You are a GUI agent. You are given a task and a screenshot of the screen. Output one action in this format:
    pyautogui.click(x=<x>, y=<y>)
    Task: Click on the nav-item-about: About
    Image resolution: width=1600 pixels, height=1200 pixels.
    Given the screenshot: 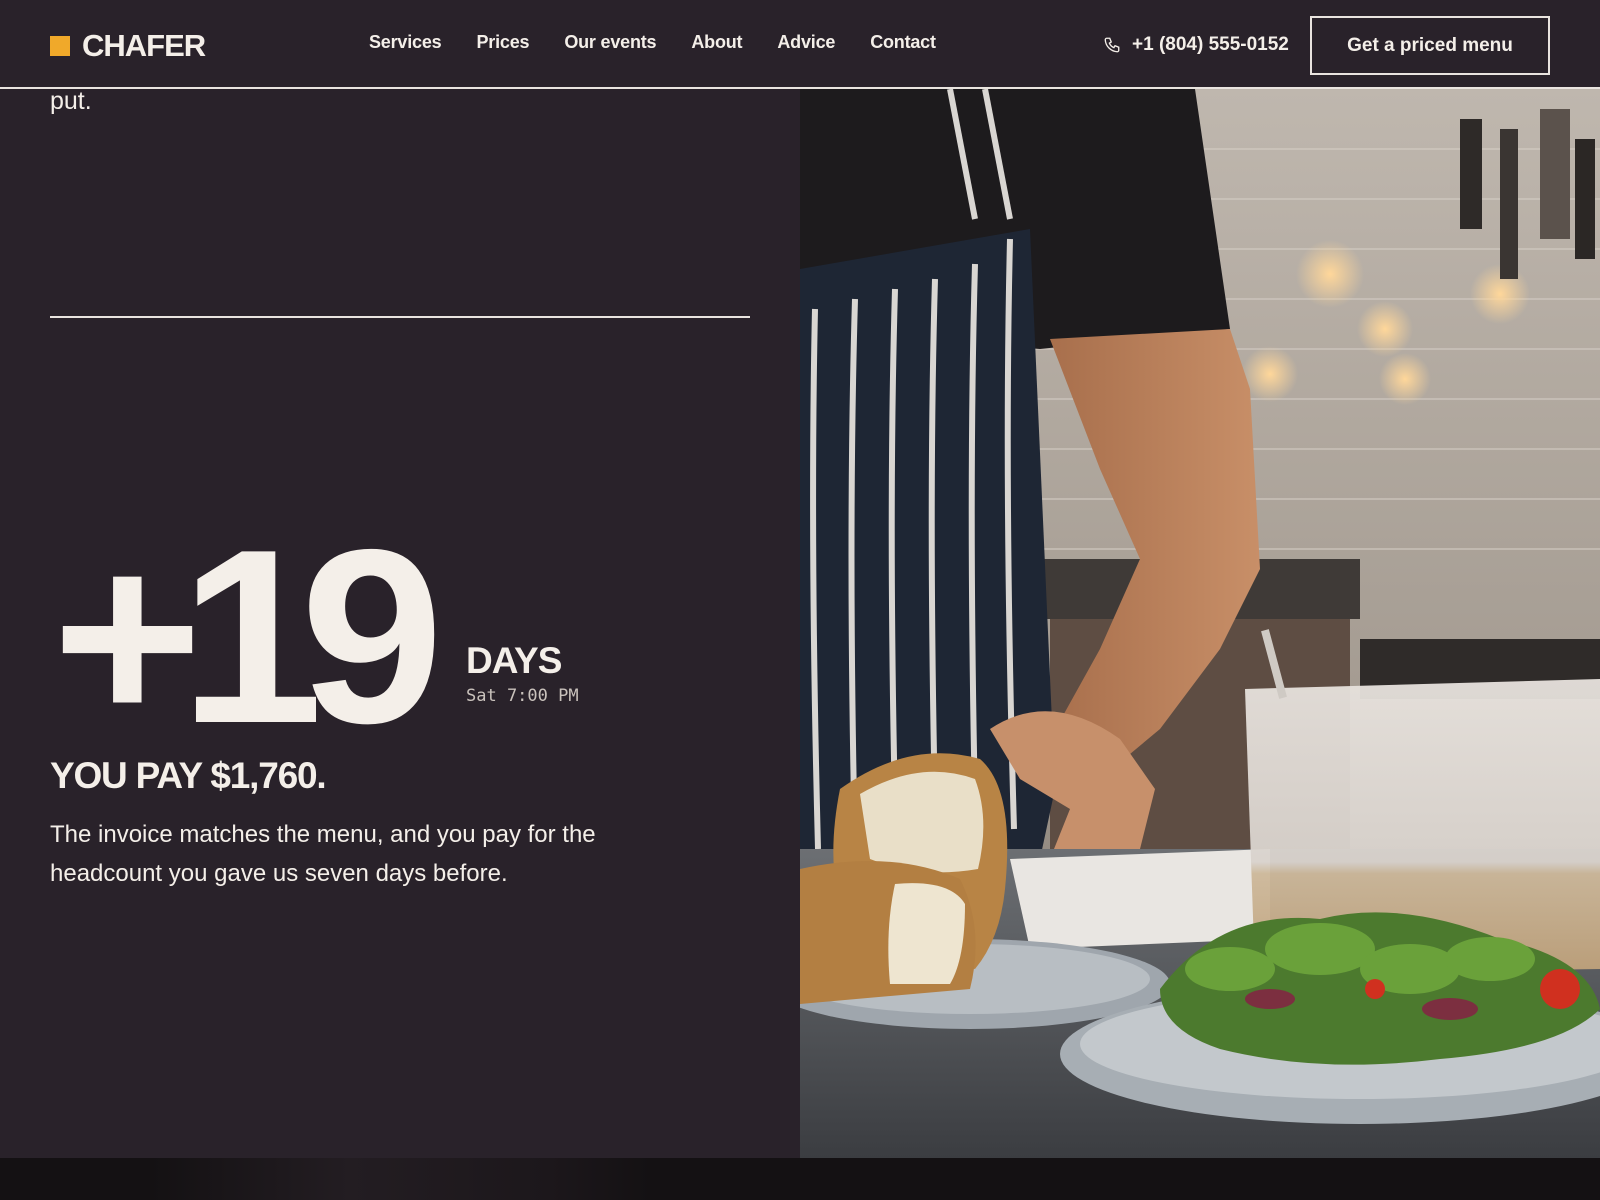 What is the action you would take?
    pyautogui.click(x=716, y=42)
    